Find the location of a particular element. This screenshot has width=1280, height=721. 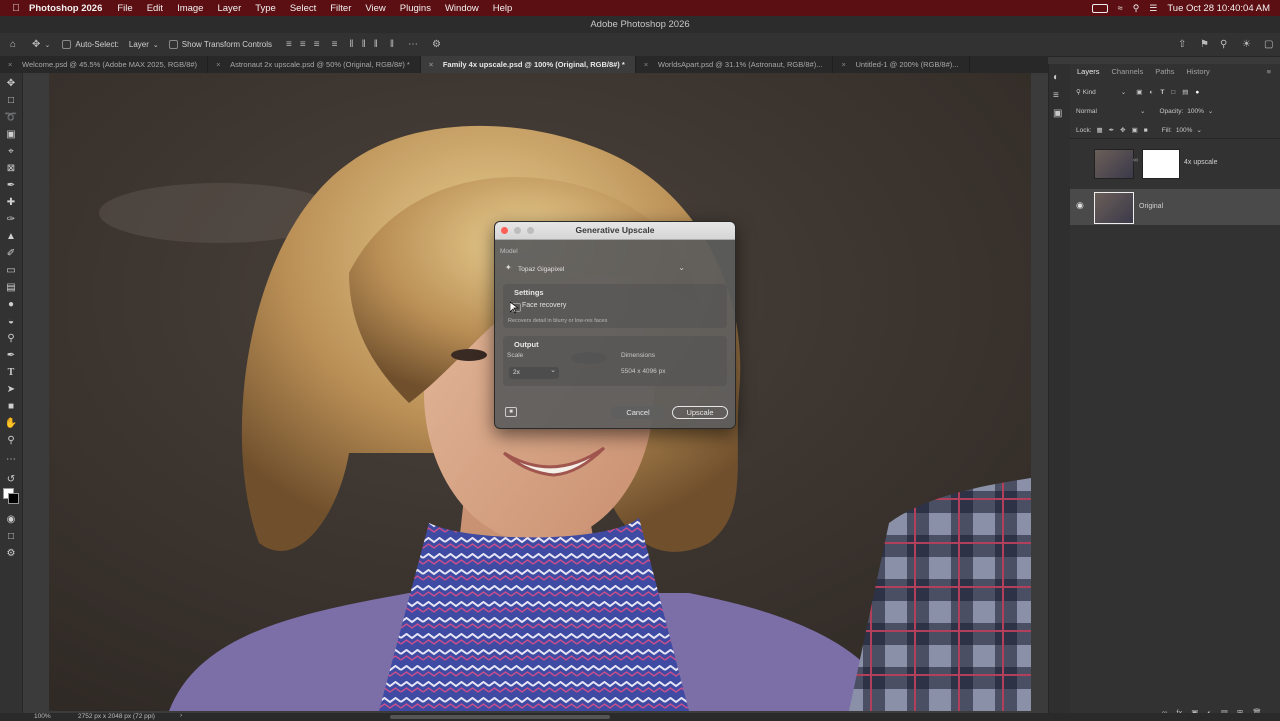

filter-shape-icon: □ is located at coordinates (1173, 92).